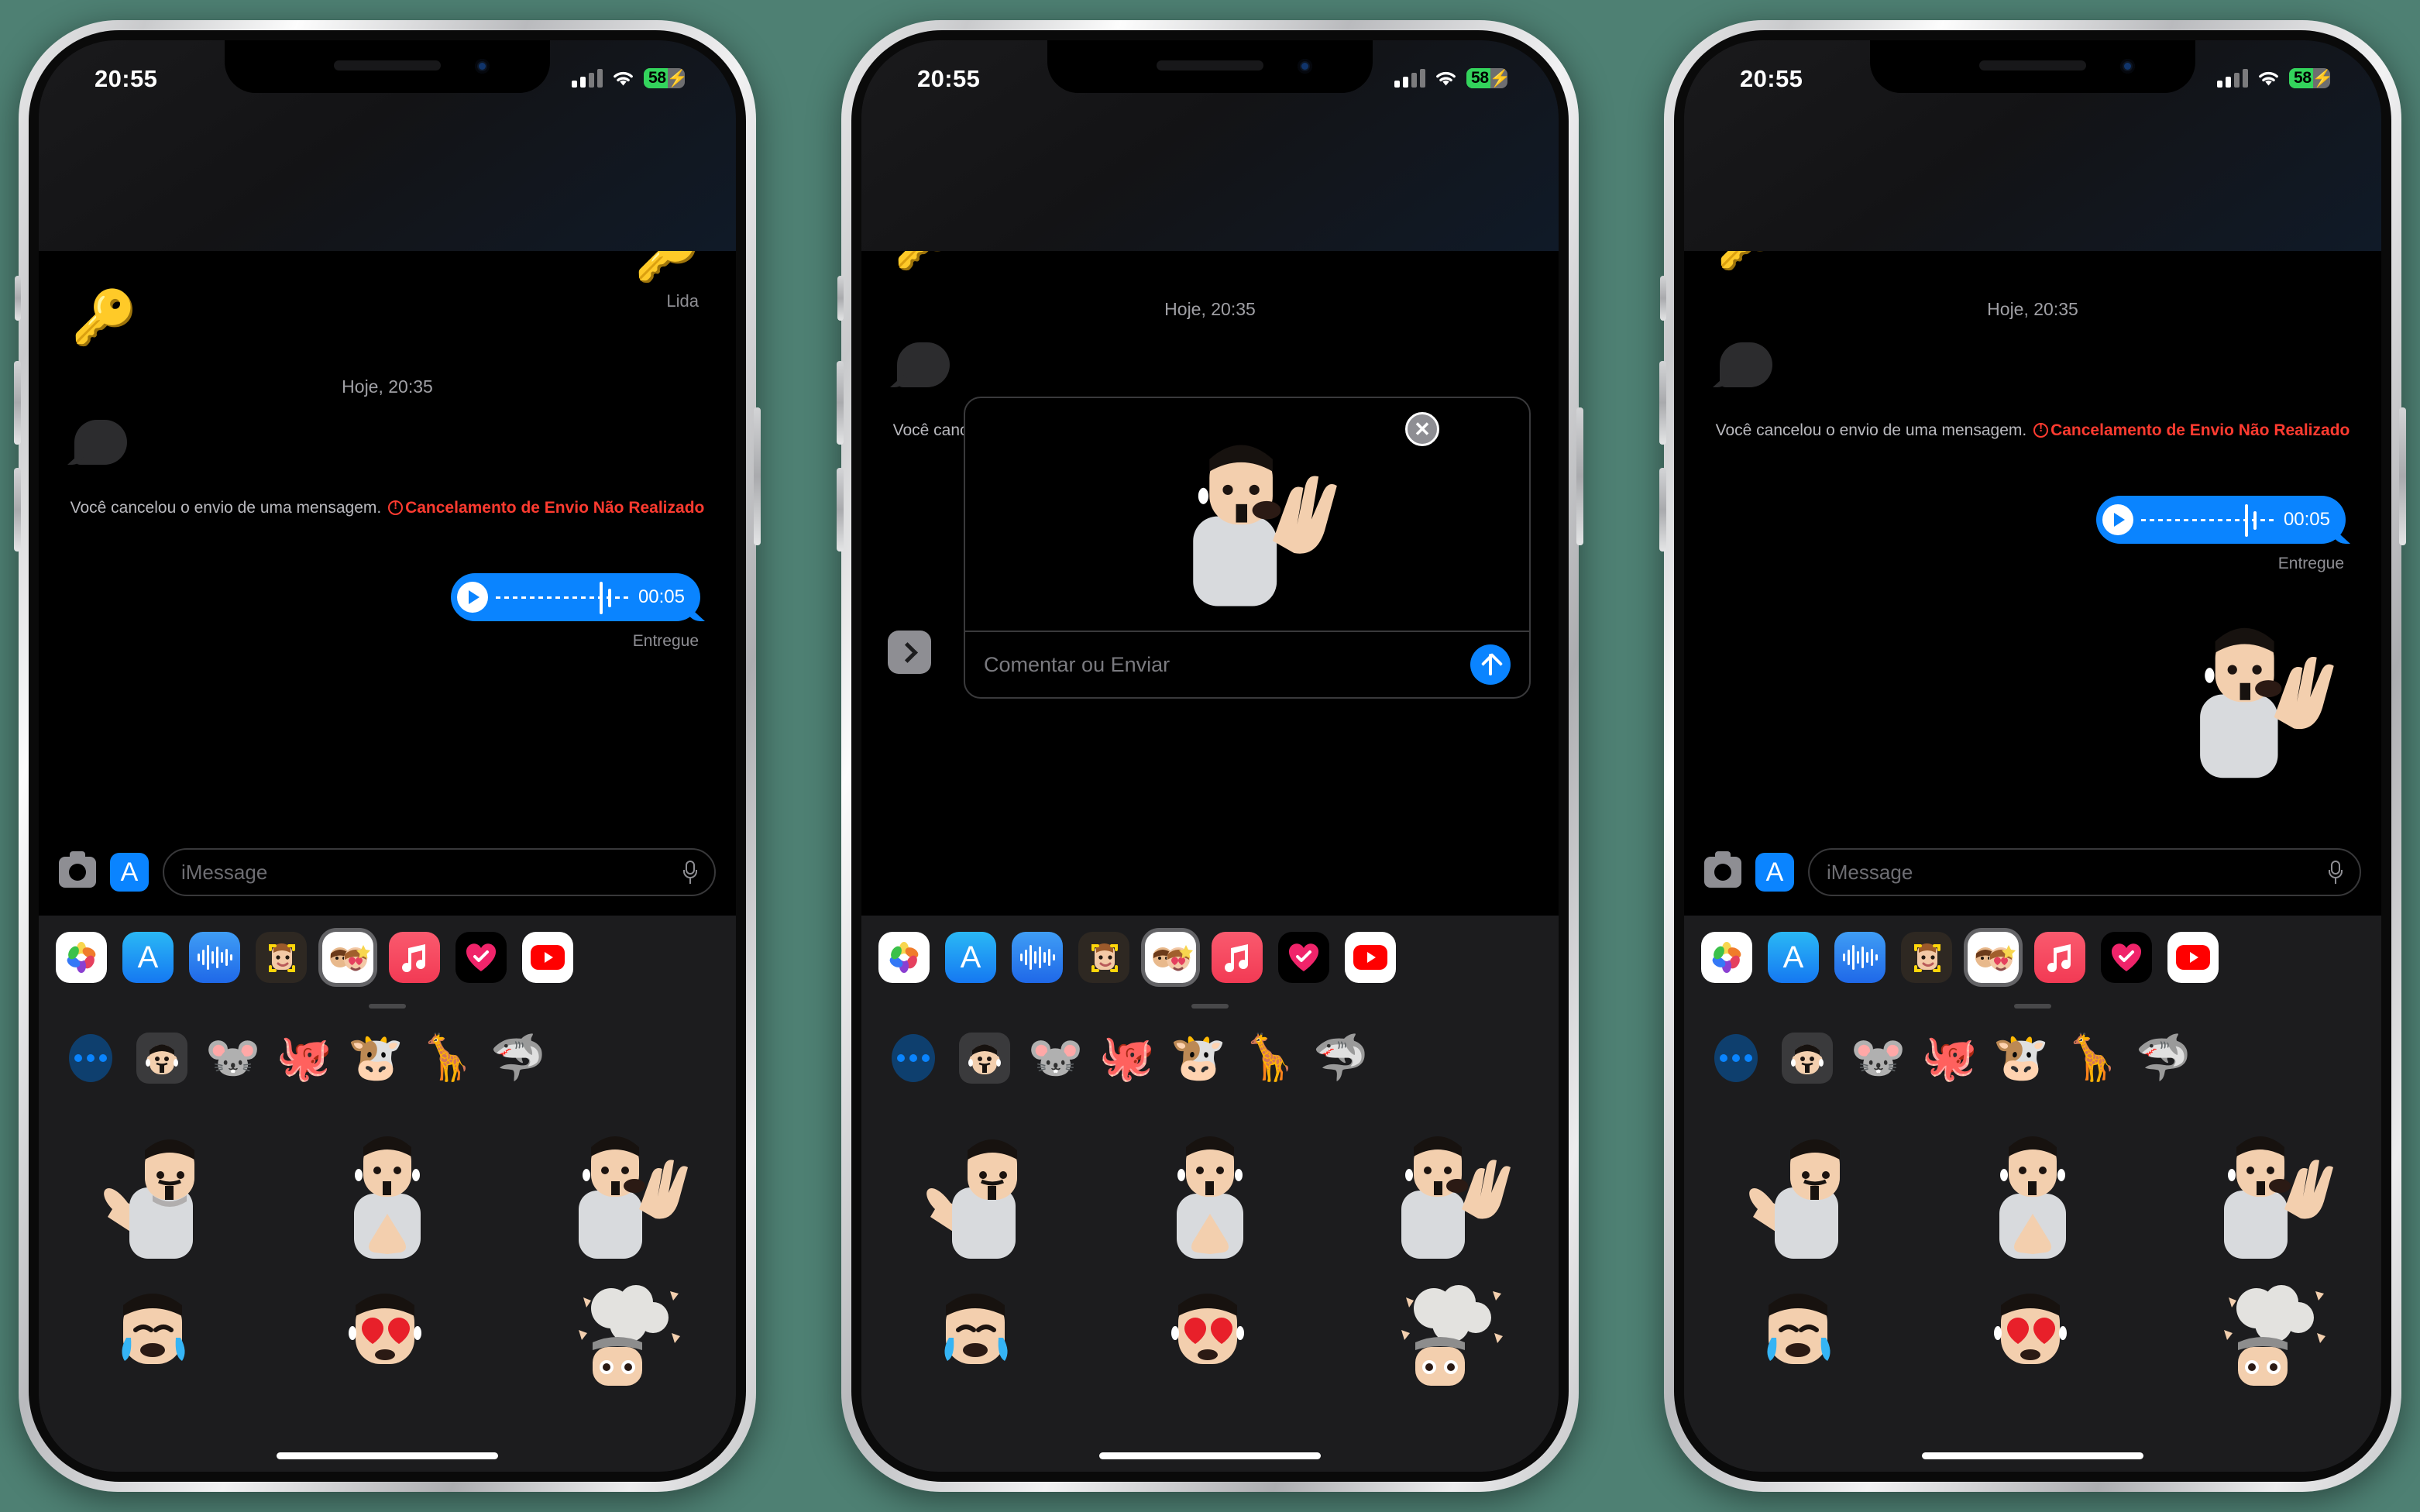  What do you see at coordinates (1450, 78) in the screenshot?
I see `status-indicators: 58 ⚡` at bounding box center [1450, 78].